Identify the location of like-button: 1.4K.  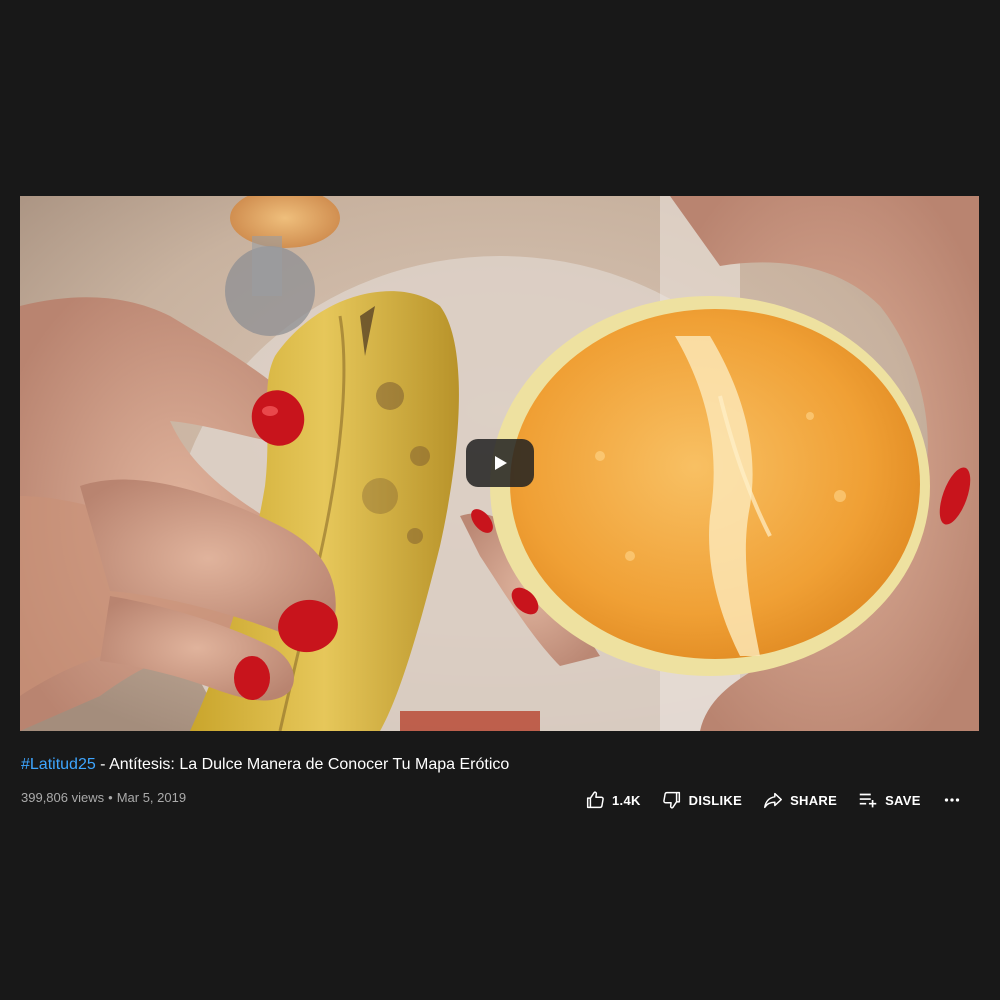
(612, 800).